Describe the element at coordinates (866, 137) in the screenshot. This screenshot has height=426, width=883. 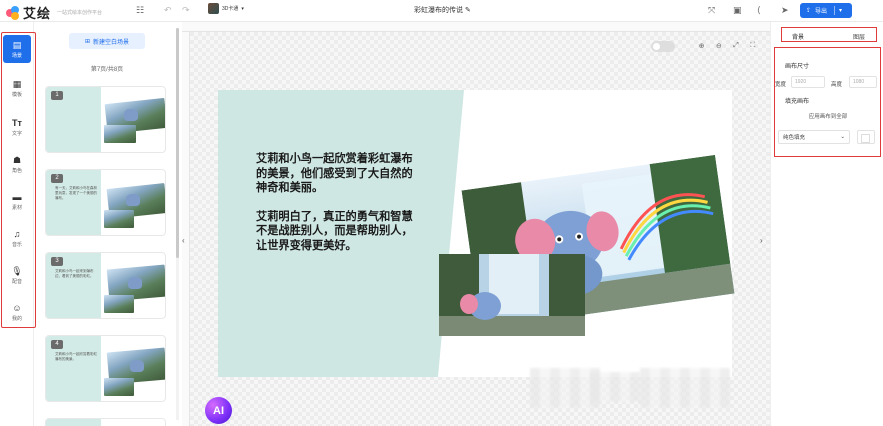
I see `fill-color-picker` at that location.